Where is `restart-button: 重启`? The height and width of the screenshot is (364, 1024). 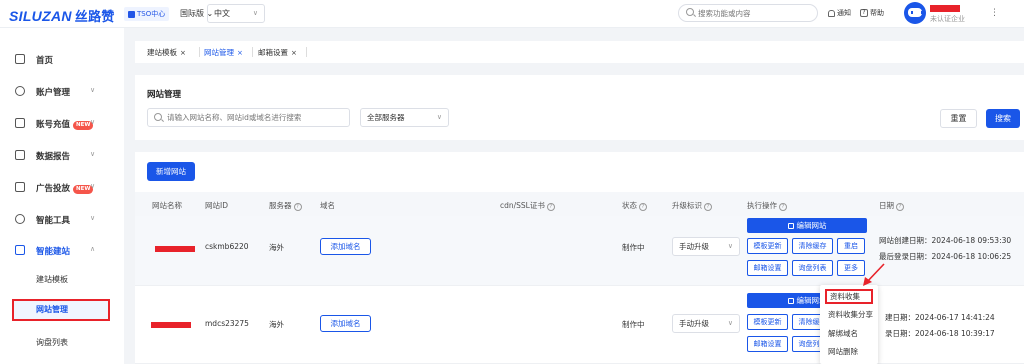
restart-button: 重启 is located at coordinates (851, 246).